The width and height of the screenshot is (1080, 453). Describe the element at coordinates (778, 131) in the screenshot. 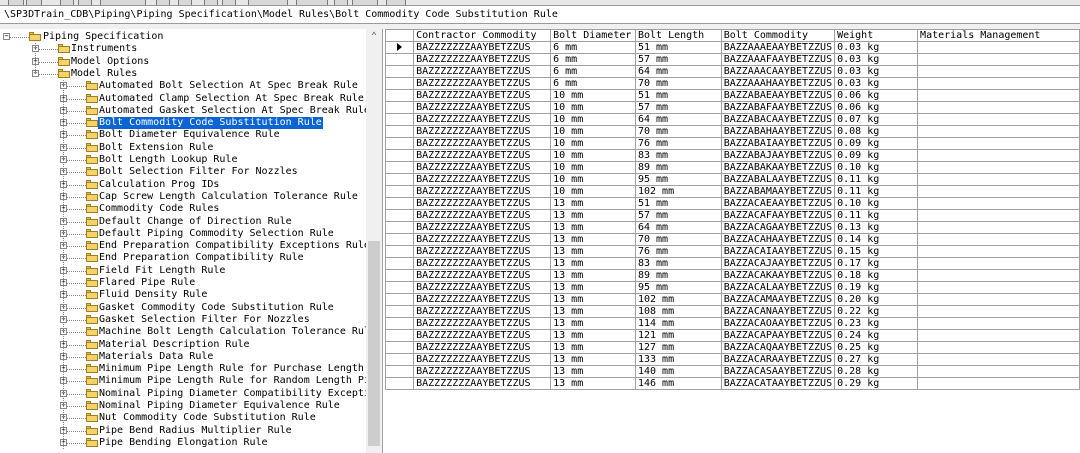

I see `table-cell: BAZZABAHAAYBETZZUS` at that location.